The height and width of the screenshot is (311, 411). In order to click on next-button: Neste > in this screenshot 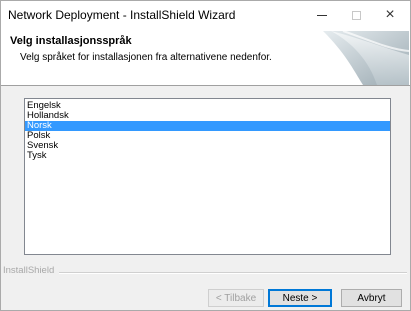, I will do `click(300, 298)`.